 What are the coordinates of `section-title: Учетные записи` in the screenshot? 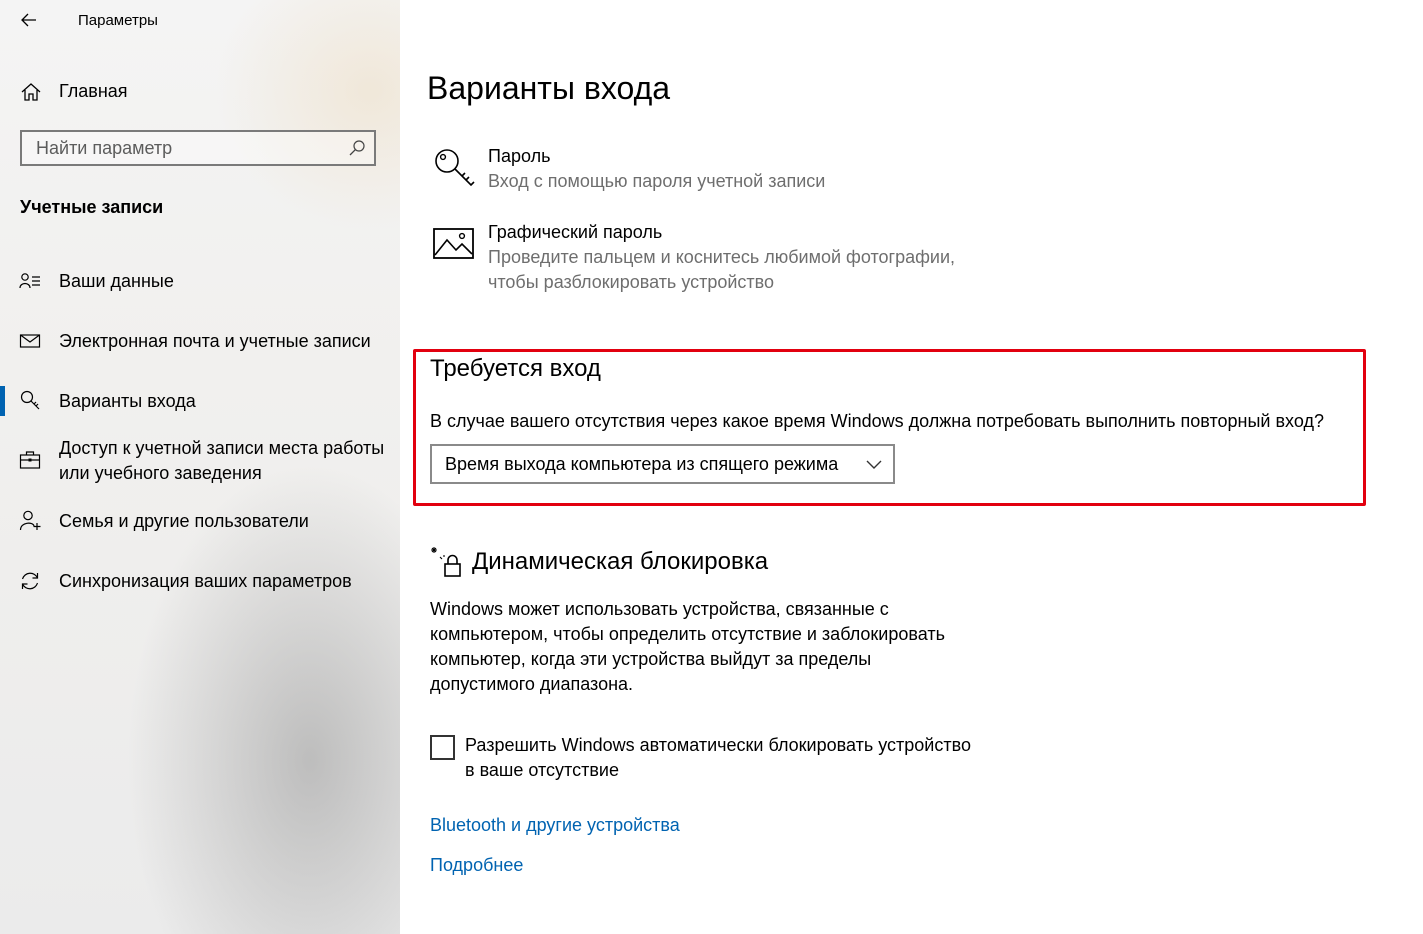 It's located at (92, 207).